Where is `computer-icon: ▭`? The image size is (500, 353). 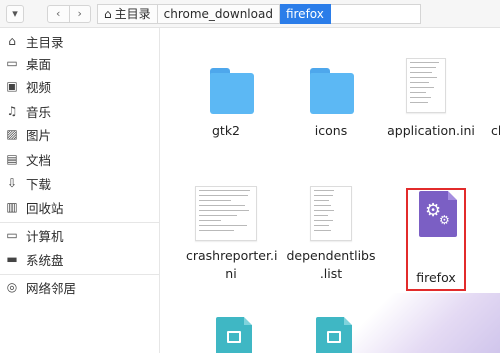 computer-icon: ▭ is located at coordinates (12, 235).